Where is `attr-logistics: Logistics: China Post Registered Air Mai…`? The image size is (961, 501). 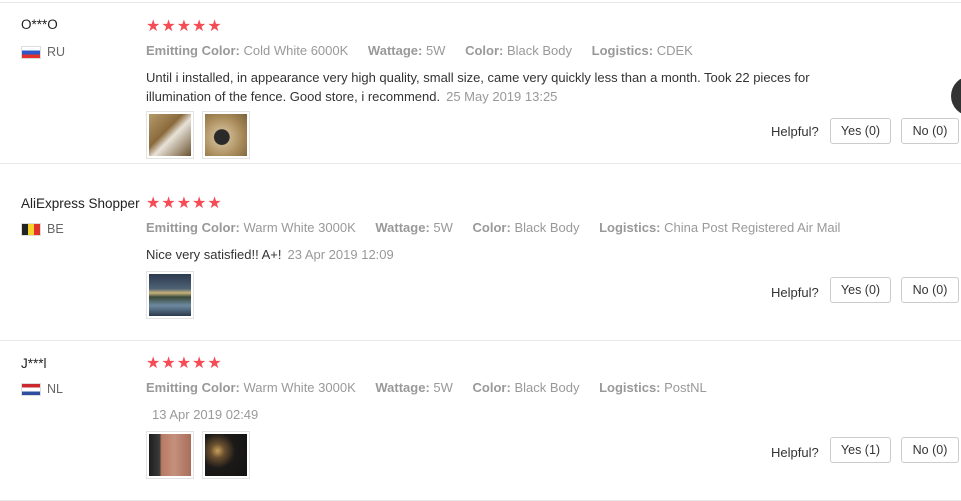
attr-logistics: Logistics: China Post Registered Air Mai… is located at coordinates (719, 227).